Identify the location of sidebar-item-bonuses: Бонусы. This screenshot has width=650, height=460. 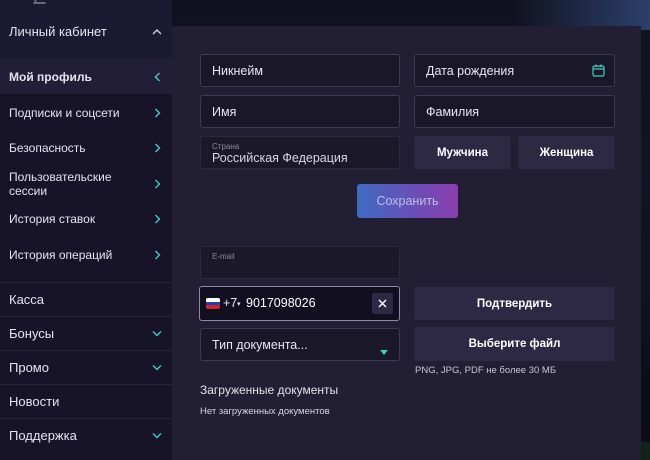
(86, 333).